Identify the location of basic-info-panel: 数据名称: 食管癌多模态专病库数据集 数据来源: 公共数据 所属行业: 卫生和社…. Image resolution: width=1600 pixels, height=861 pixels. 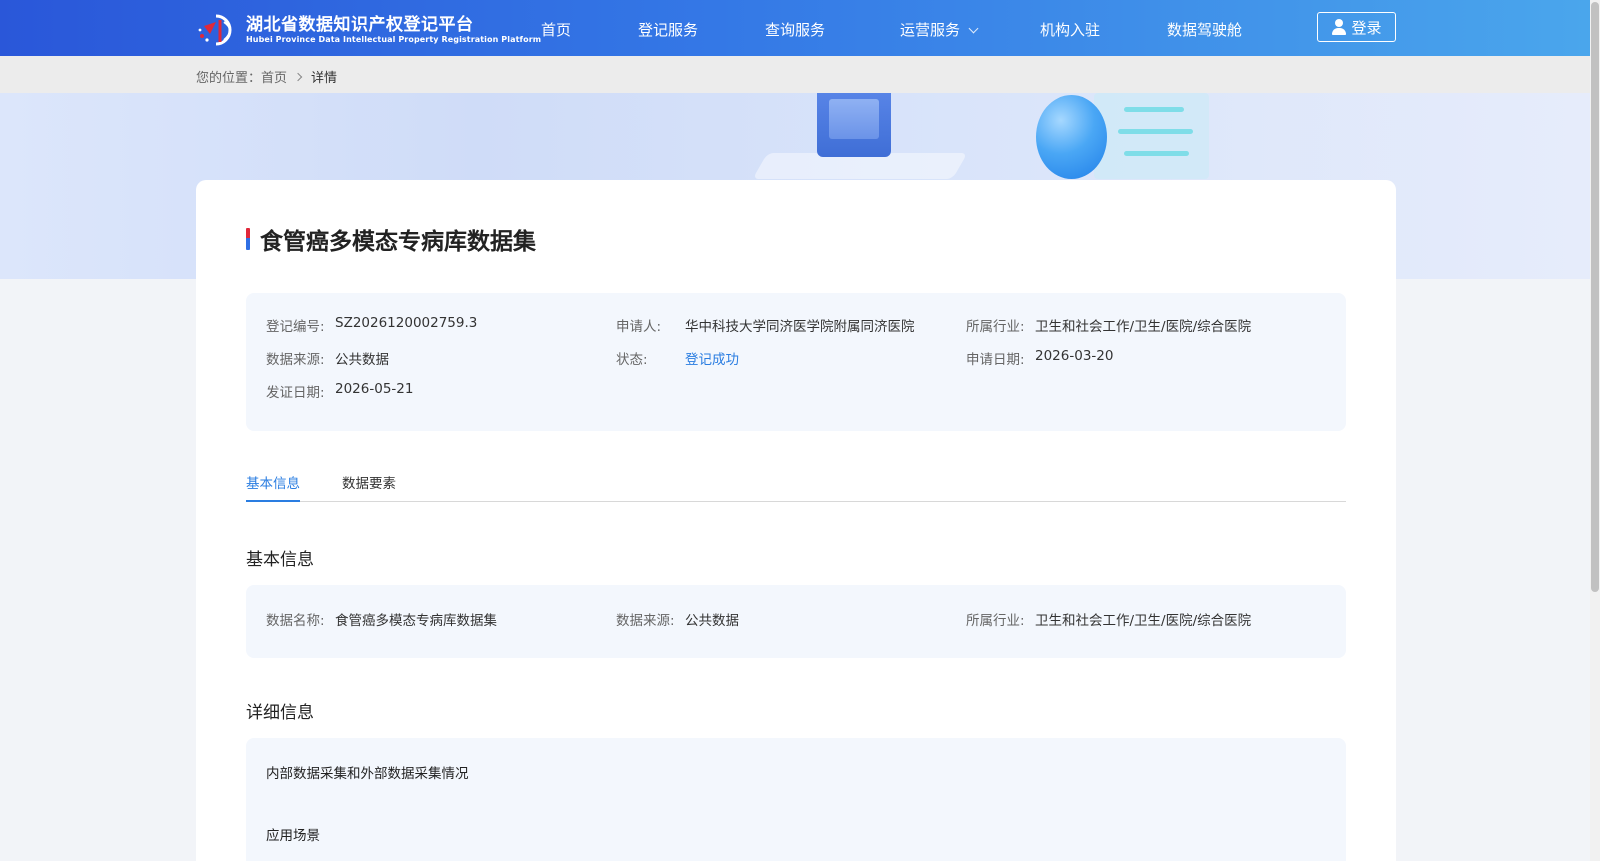
(796, 621).